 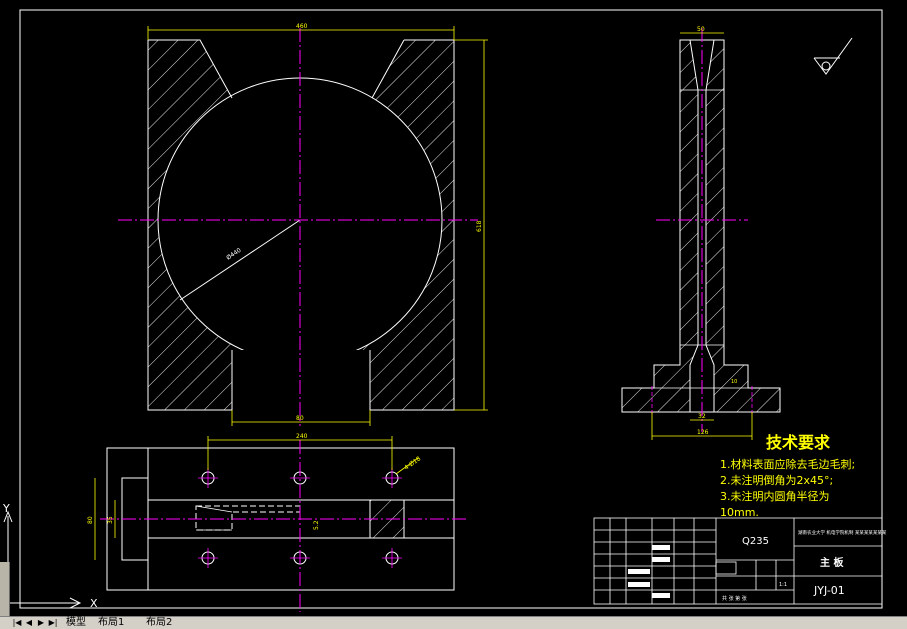 I want to click on dim-bottom-slot: 80, so click(x=300, y=418).